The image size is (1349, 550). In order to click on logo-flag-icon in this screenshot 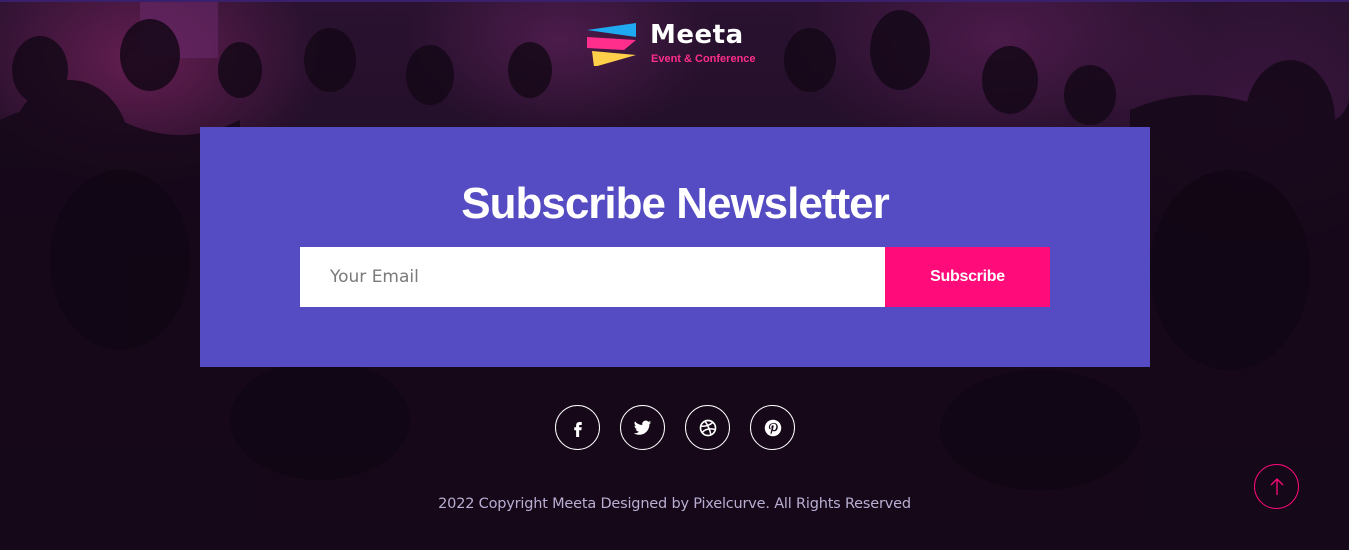, I will do `click(611, 44)`.